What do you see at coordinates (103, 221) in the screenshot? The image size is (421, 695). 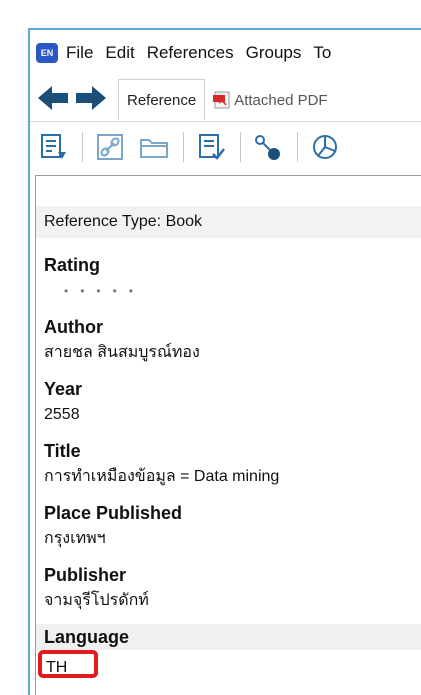 I see `reference-type-label: Reference Type:` at bounding box center [103, 221].